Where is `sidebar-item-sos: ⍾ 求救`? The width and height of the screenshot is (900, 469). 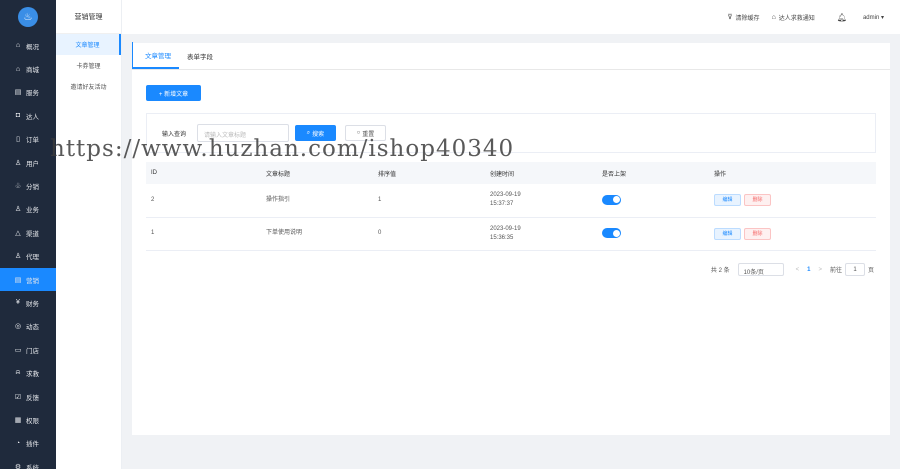
sidebar-item-sos: ⍾ 求救 is located at coordinates (28, 372).